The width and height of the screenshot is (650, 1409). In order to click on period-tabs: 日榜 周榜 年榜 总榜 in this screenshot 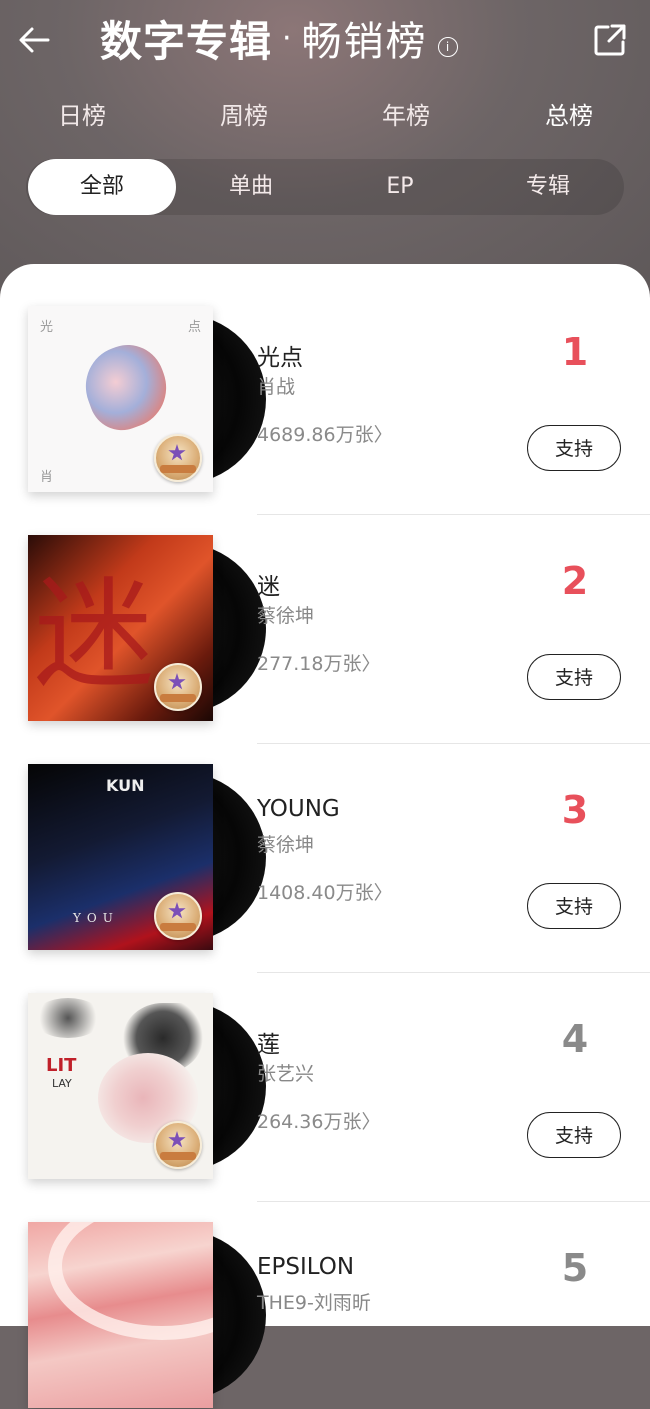, I will do `click(325, 116)`.